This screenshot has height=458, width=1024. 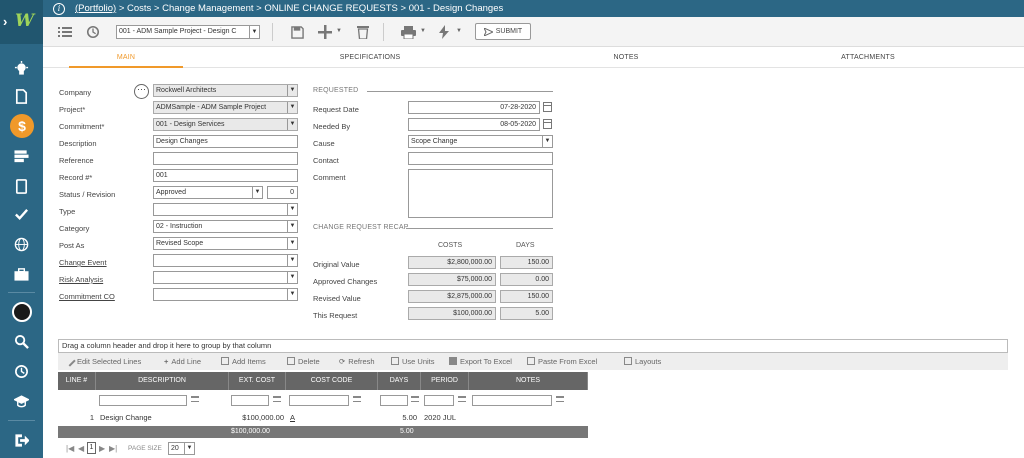 I want to click on edit-selected-lines-button: Edit Selected Lines, so click(x=102, y=361).